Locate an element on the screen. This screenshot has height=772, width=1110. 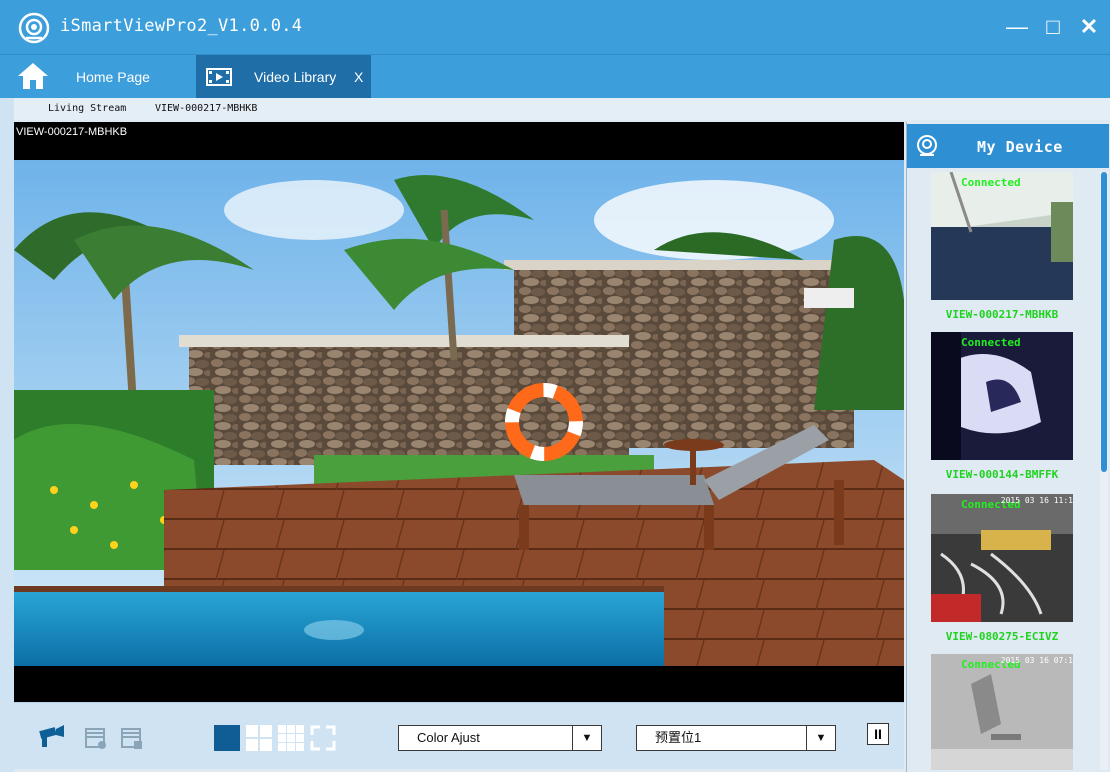
video-overlay-label: VIEW-000217-MBHKB is located at coordinates (72, 132).